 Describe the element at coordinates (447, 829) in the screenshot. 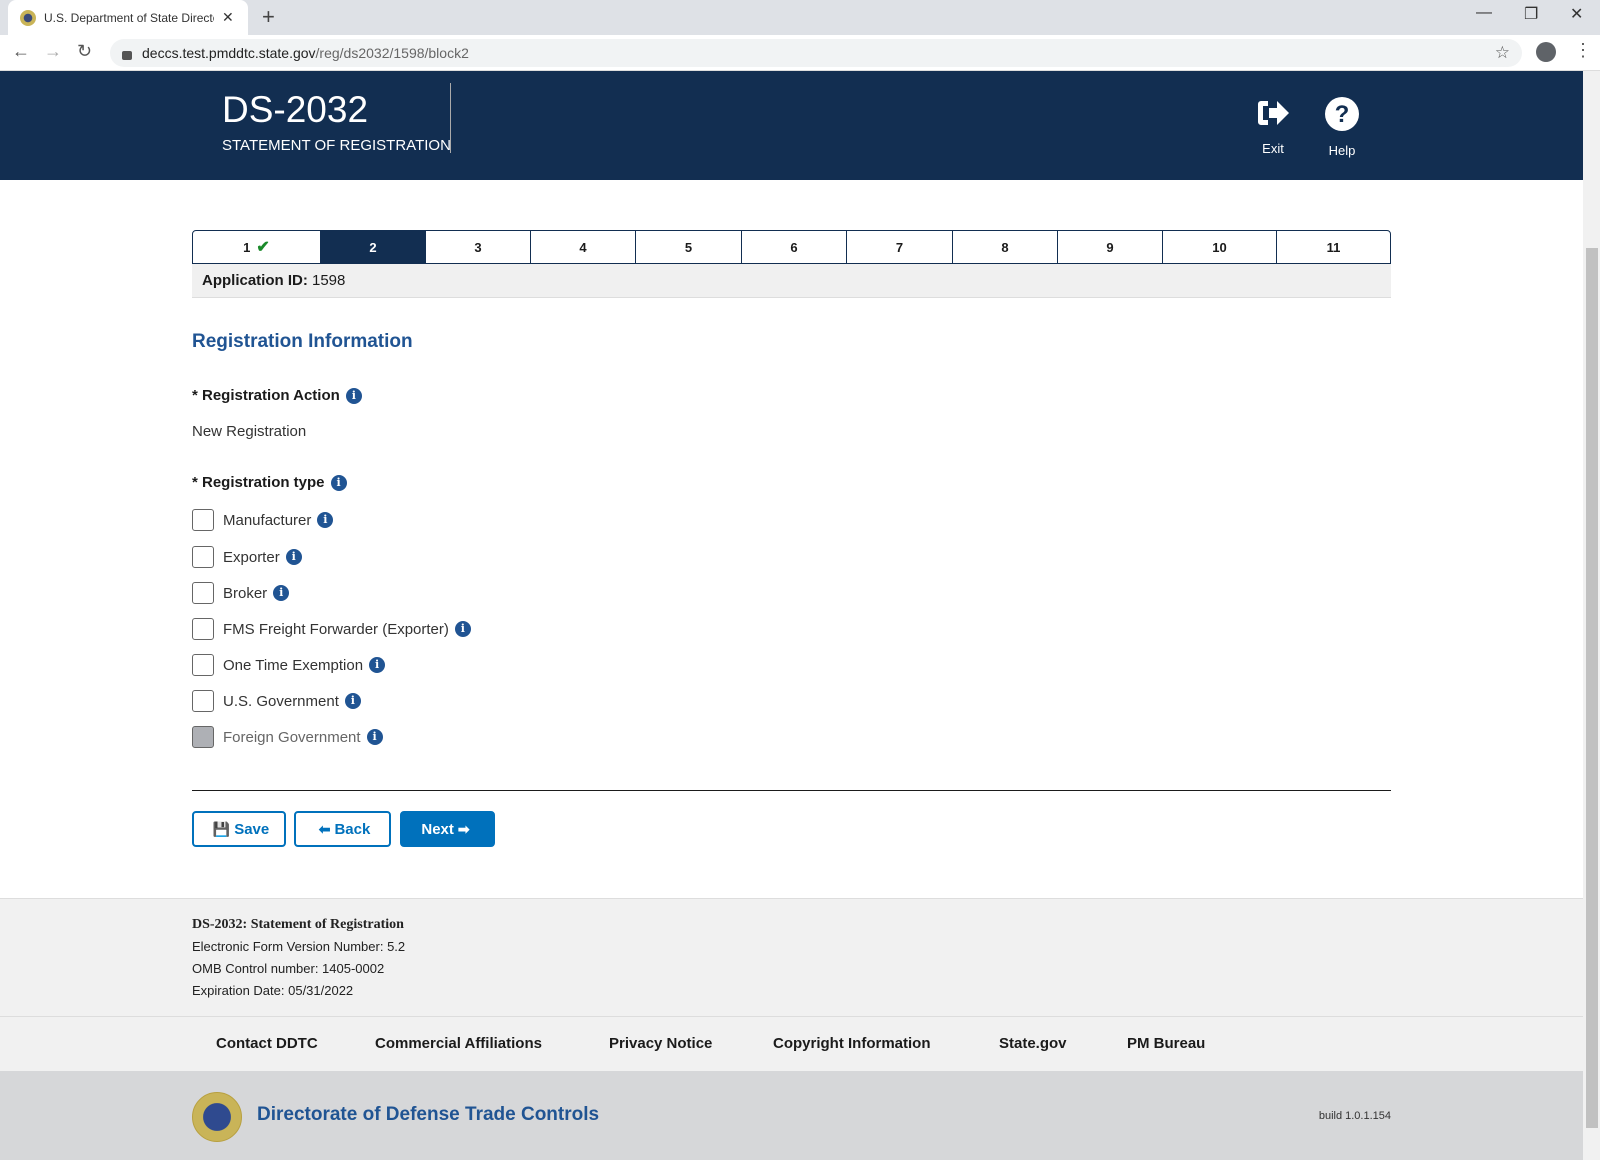

I see `next-button: Next ➡` at that location.